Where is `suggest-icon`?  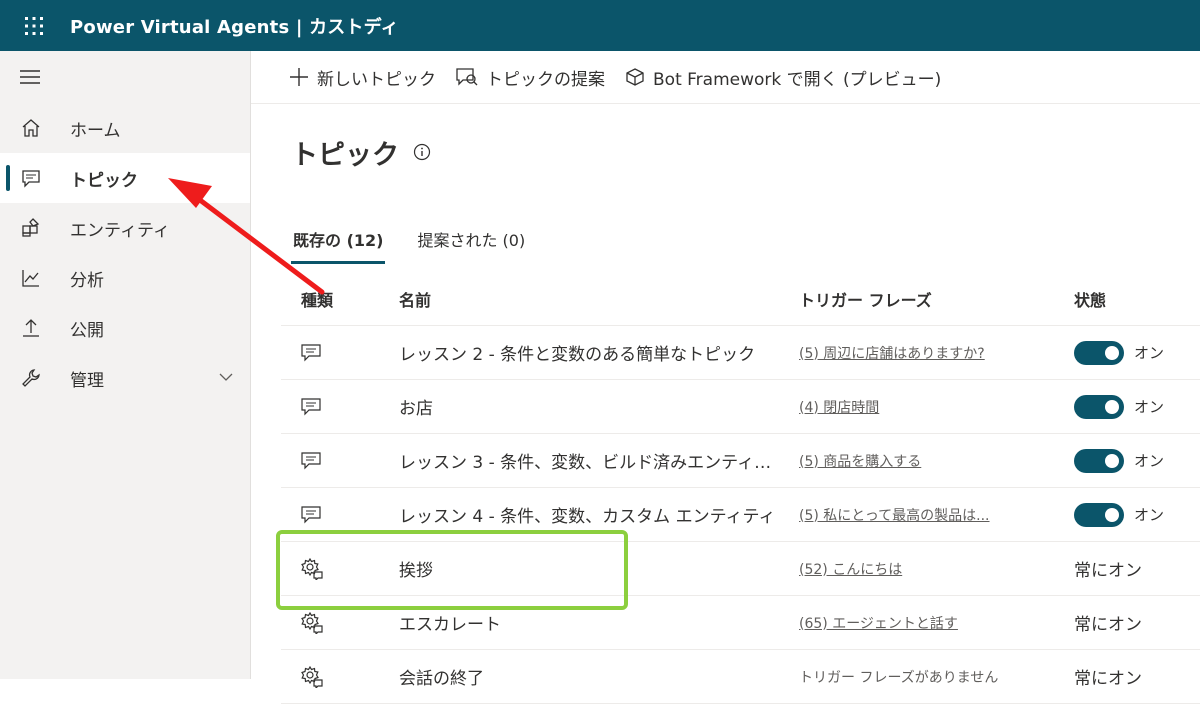
suggest-icon is located at coordinates (467, 77).